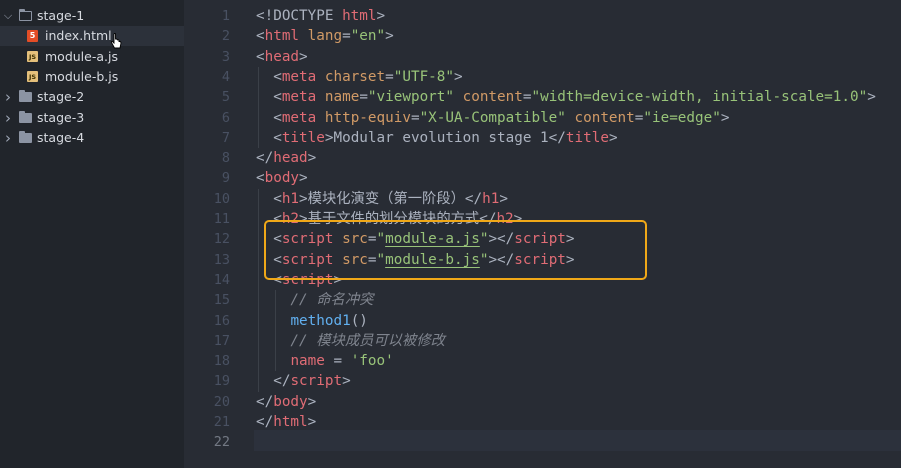 This screenshot has width=901, height=468. I want to click on folder-stage-1: ⌵ stage-1, so click(92, 16).